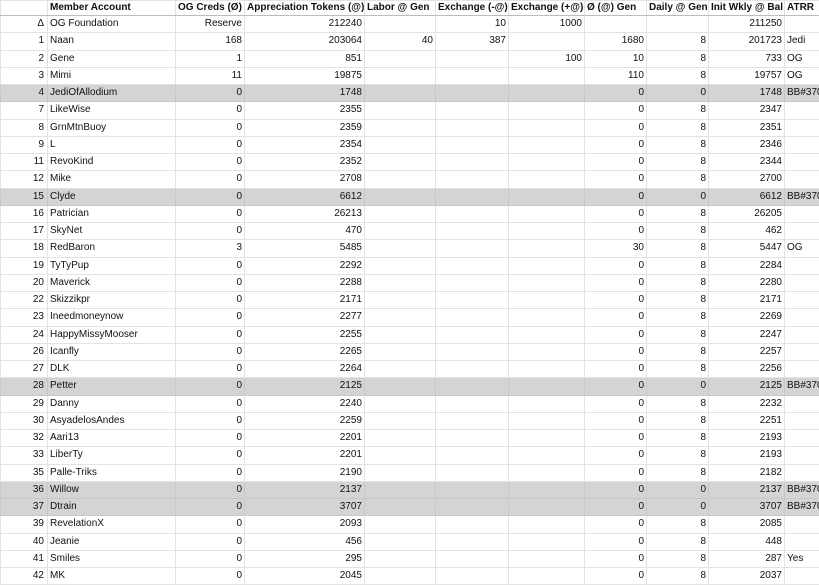 This screenshot has height=585, width=819. What do you see at coordinates (24, 558) in the screenshot?
I see `cell-index: 41` at bounding box center [24, 558].